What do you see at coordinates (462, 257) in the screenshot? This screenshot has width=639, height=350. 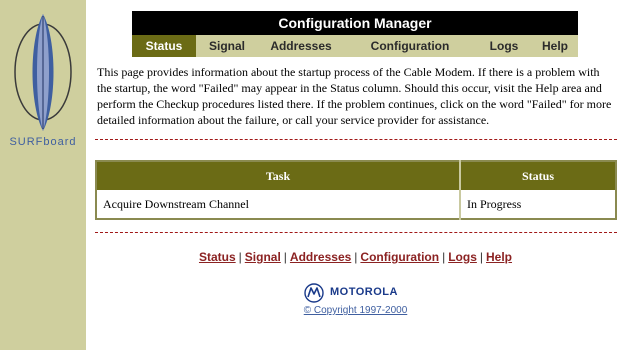 I see `footer-link-logs: Logs` at bounding box center [462, 257].